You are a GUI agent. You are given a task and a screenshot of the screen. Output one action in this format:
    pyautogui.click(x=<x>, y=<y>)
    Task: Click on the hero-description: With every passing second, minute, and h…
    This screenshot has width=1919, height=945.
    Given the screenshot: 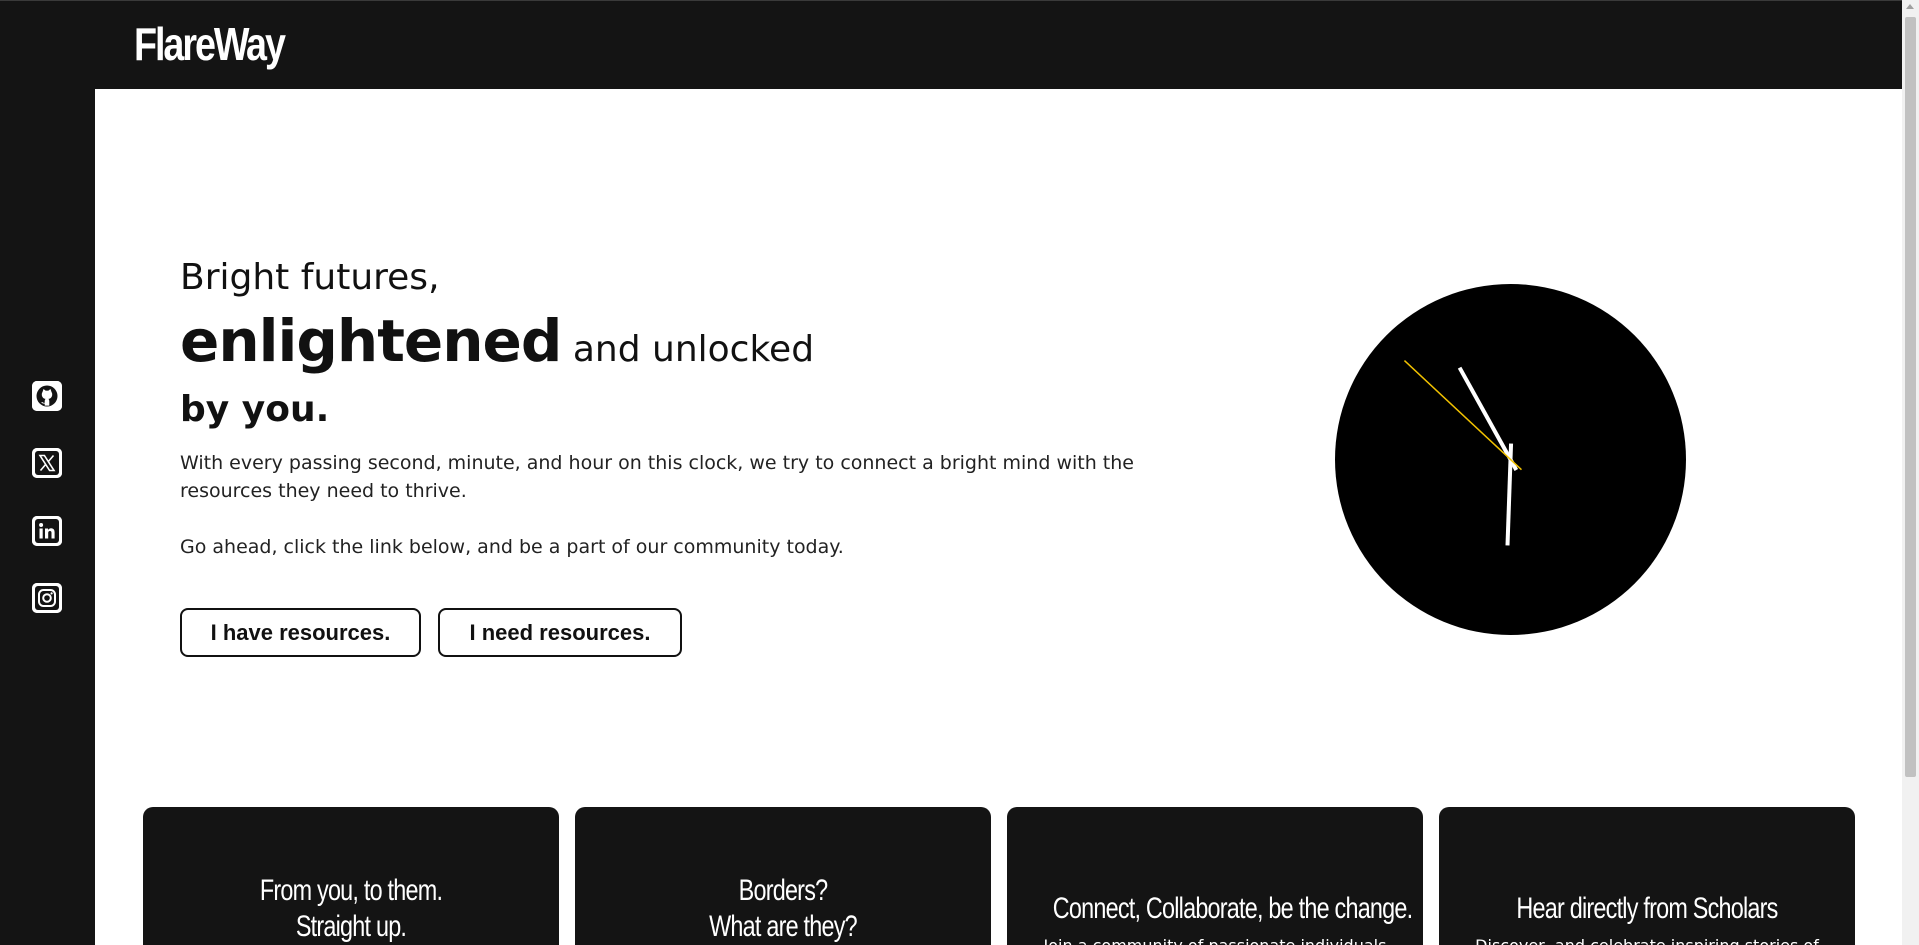 What is the action you would take?
    pyautogui.click(x=657, y=477)
    